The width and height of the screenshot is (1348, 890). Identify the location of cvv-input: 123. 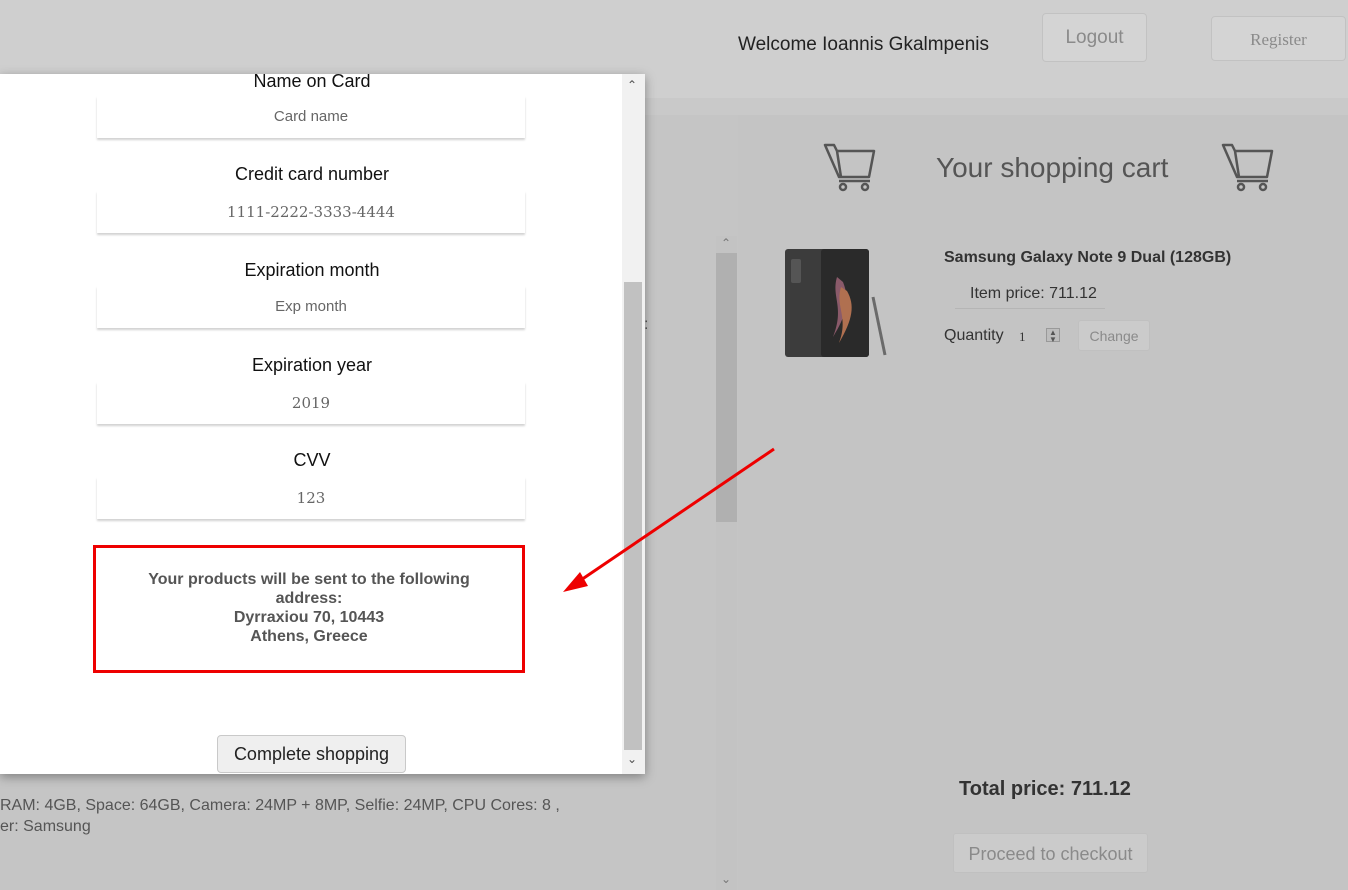
(311, 498).